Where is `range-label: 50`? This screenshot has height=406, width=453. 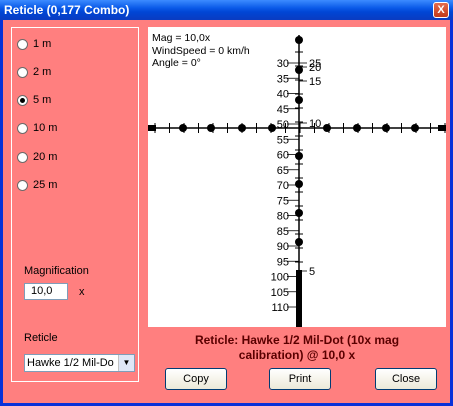
range-label: 50 is located at coordinates (283, 125).